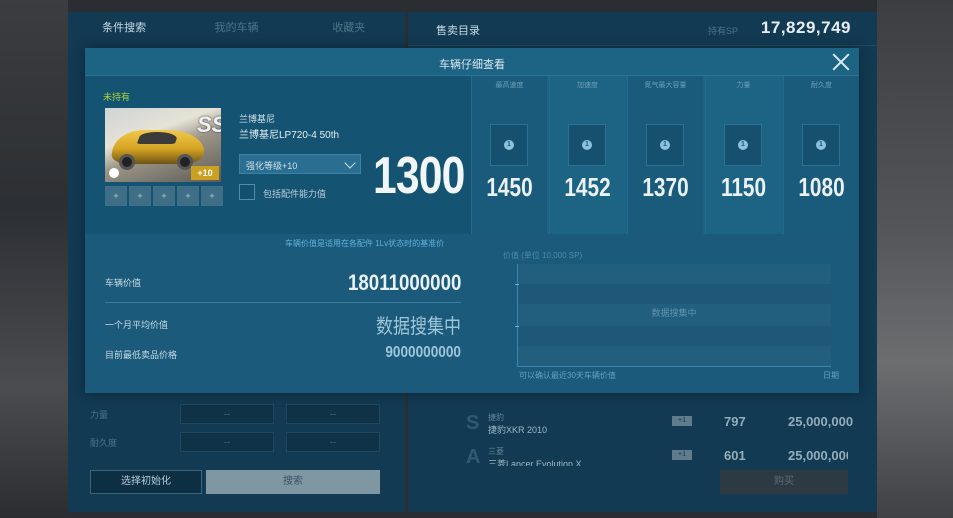  I want to click on sp-label: 持有SP, so click(723, 31).